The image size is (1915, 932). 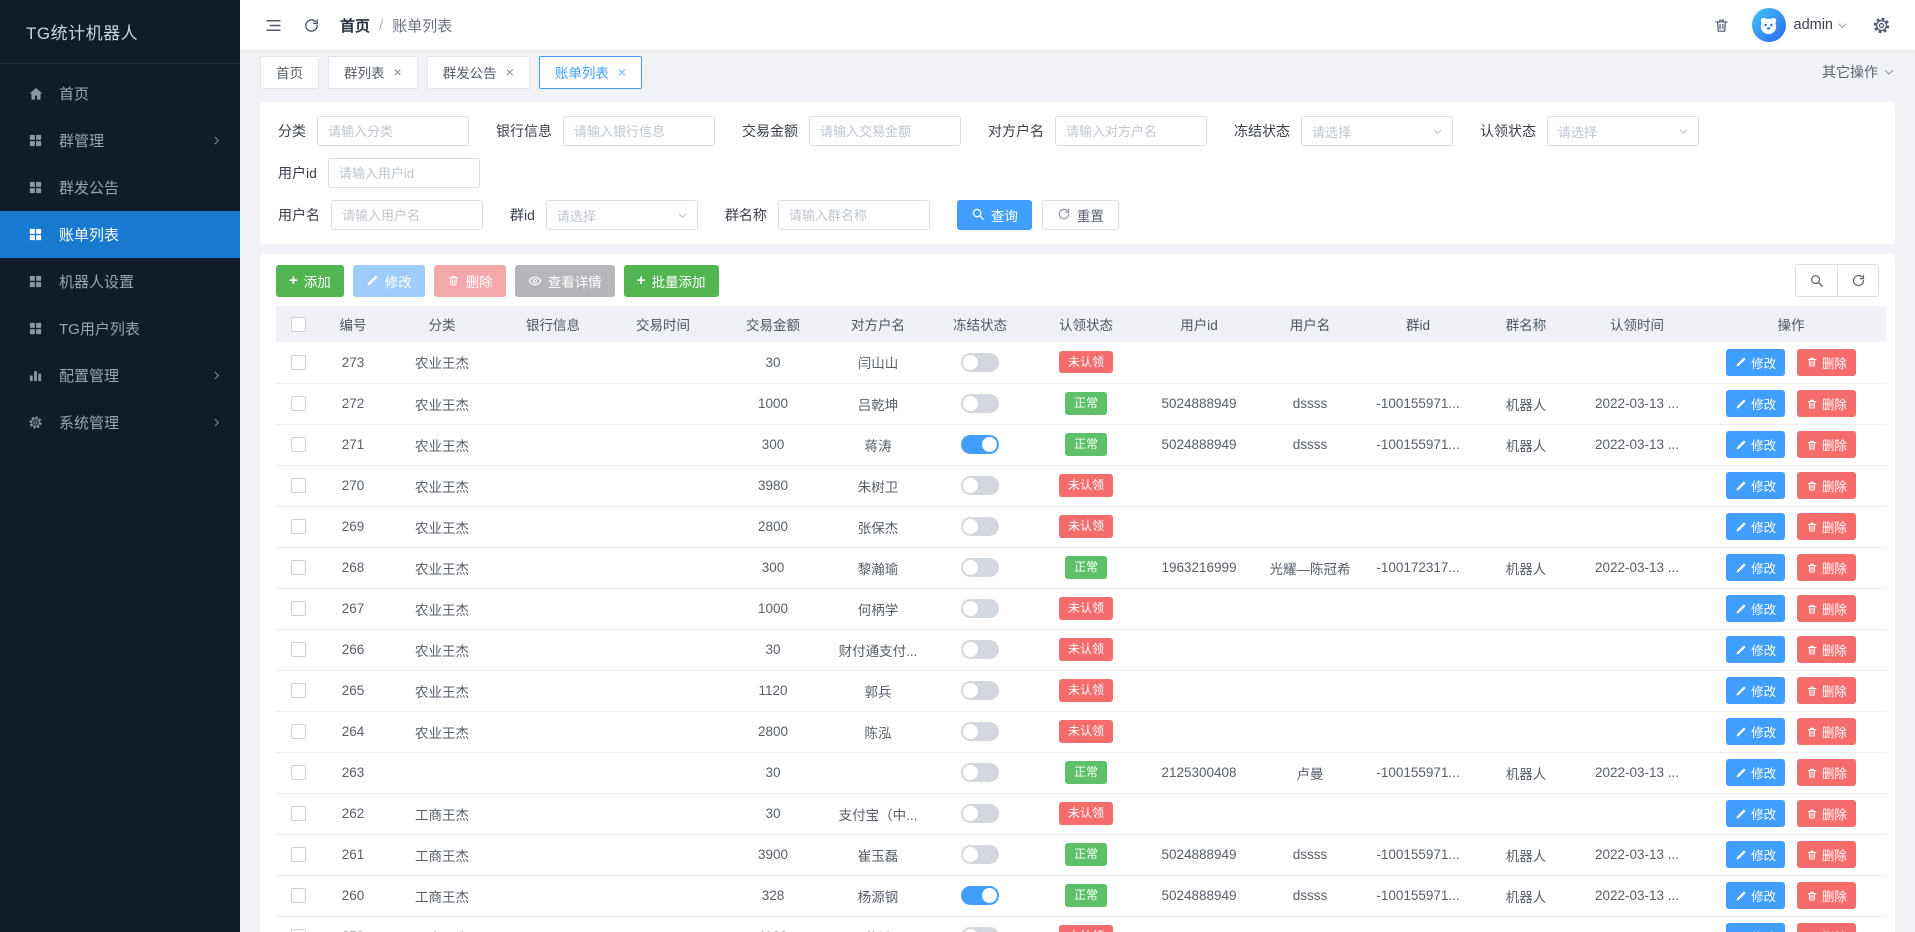 What do you see at coordinates (1377, 131) in the screenshot?
I see `filter-frozen-status-select: 请选择` at bounding box center [1377, 131].